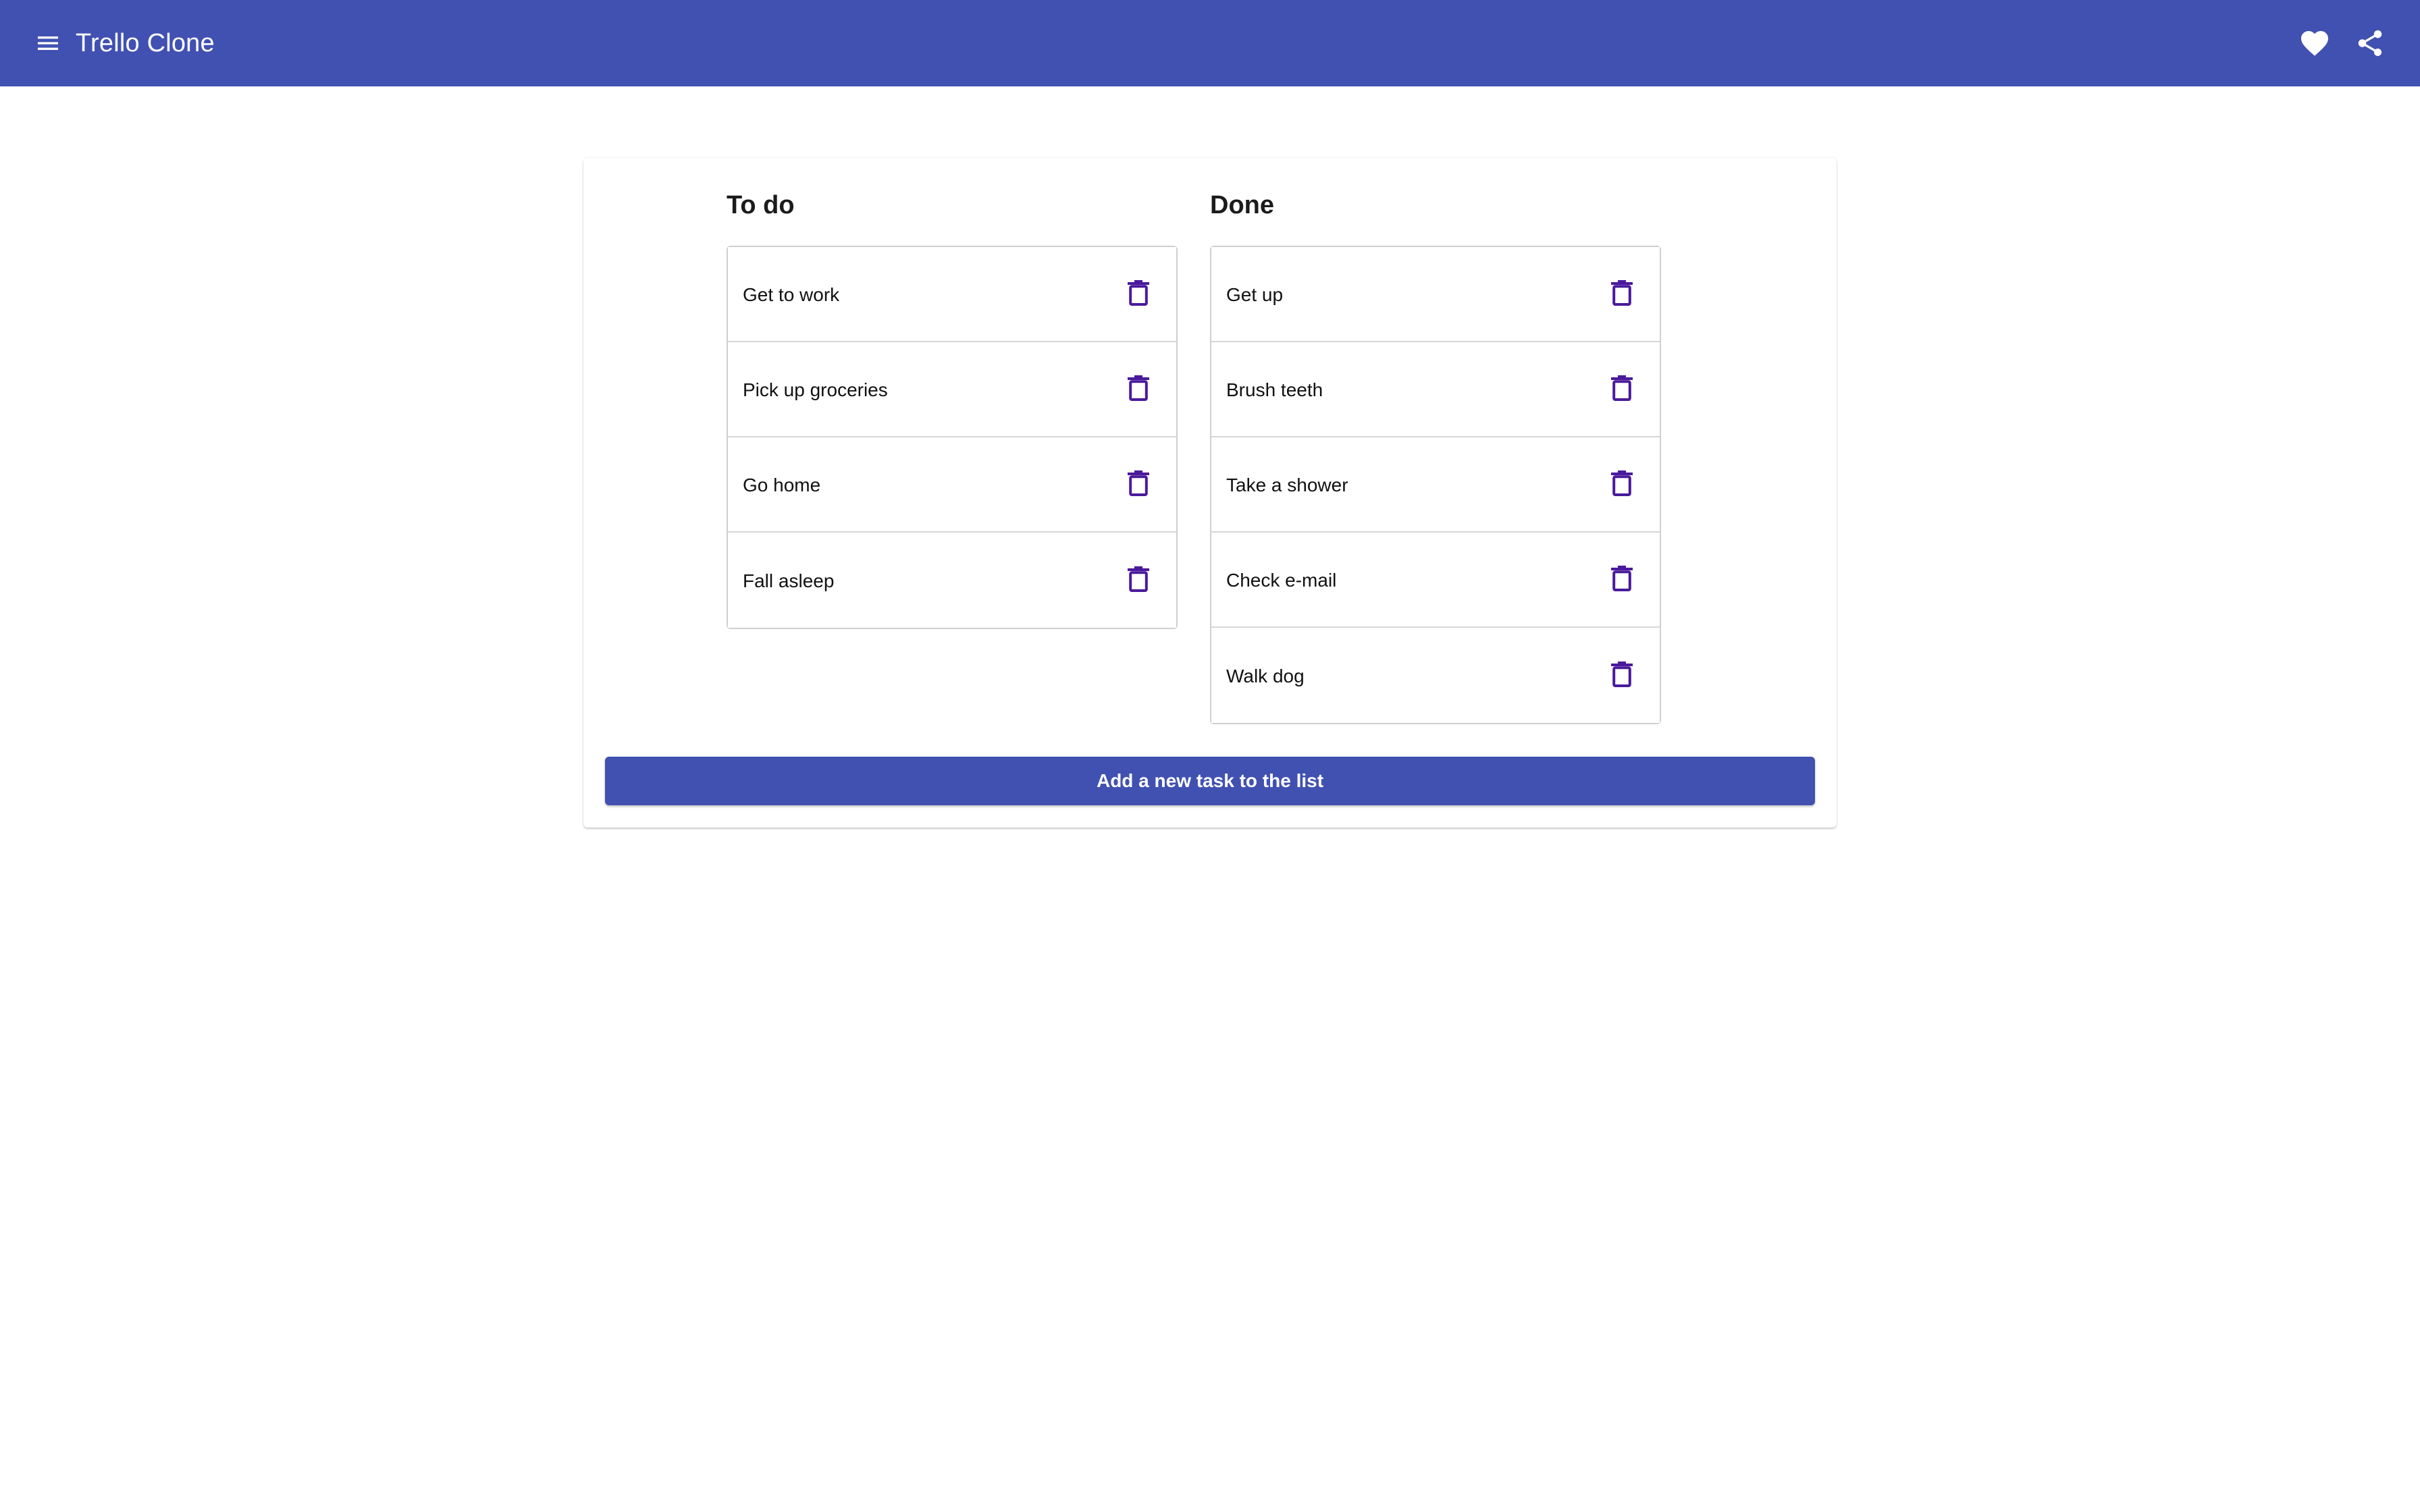 This screenshot has height=1512, width=2420. I want to click on task-item: Get up, so click(1435, 294).